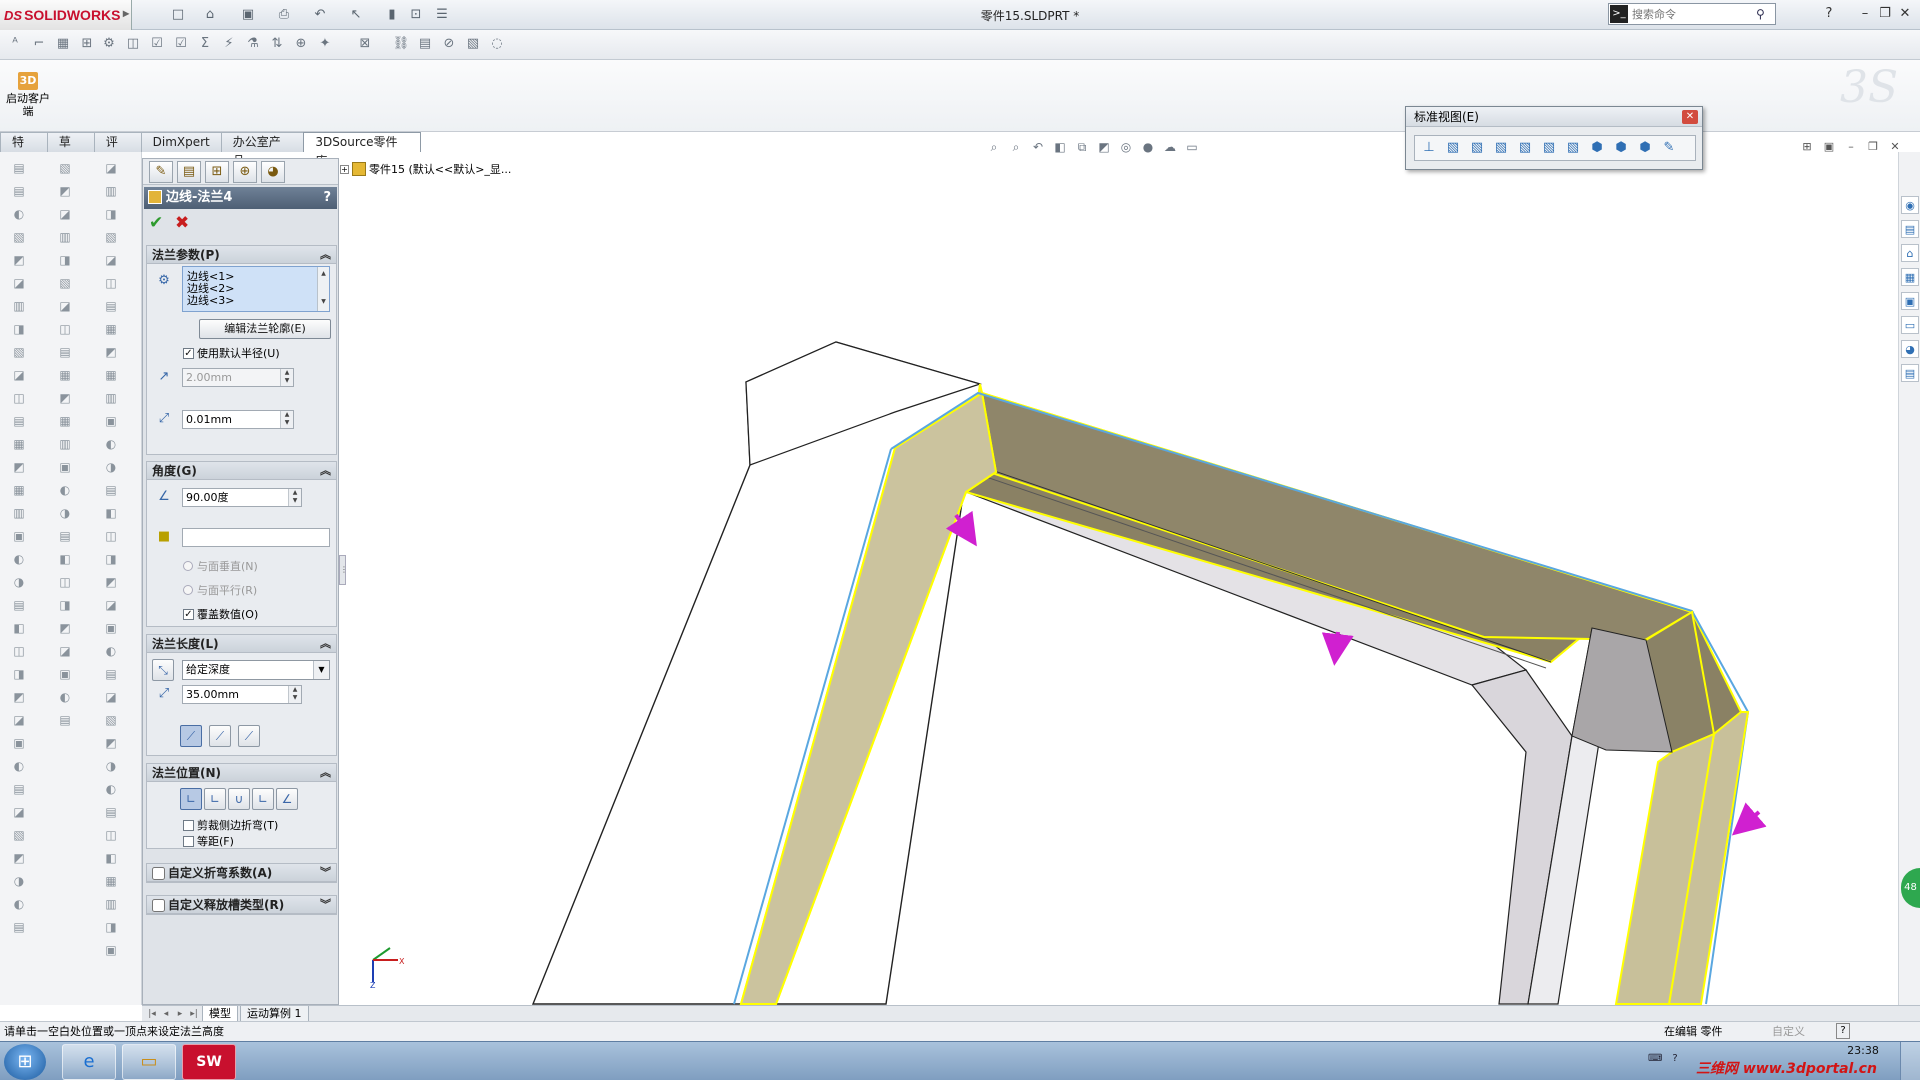 This screenshot has height=1080, width=1920. What do you see at coordinates (320, 15) in the screenshot?
I see `undo-icon: ↶` at bounding box center [320, 15].